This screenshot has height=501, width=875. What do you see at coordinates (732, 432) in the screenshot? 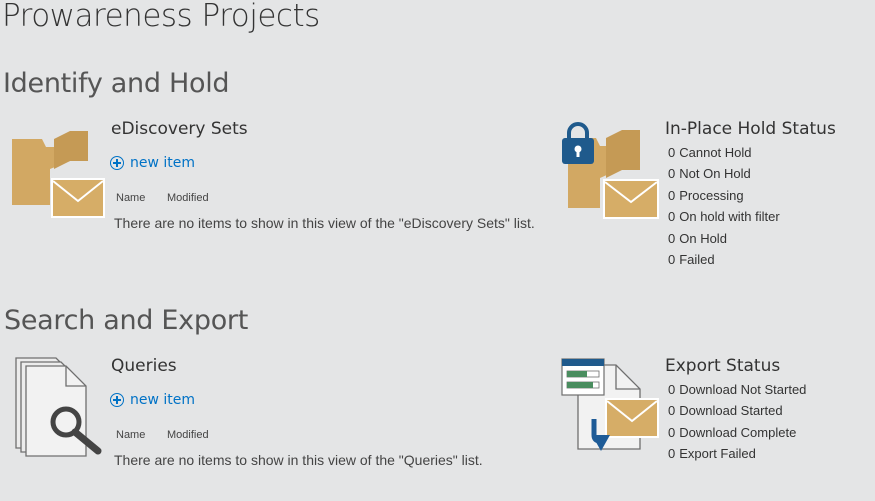
I see `export-status-item: 0 Download Complete` at bounding box center [732, 432].